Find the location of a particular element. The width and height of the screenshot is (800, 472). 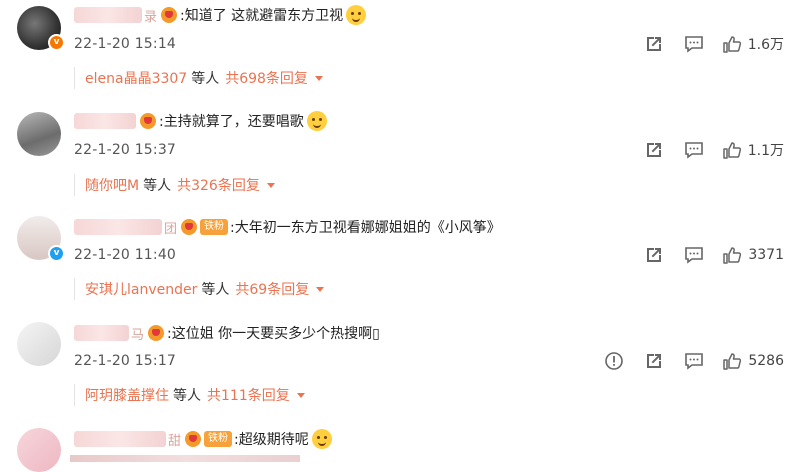

comment-header: 甜 铁粉 :超级期待呢 is located at coordinates (203, 439).